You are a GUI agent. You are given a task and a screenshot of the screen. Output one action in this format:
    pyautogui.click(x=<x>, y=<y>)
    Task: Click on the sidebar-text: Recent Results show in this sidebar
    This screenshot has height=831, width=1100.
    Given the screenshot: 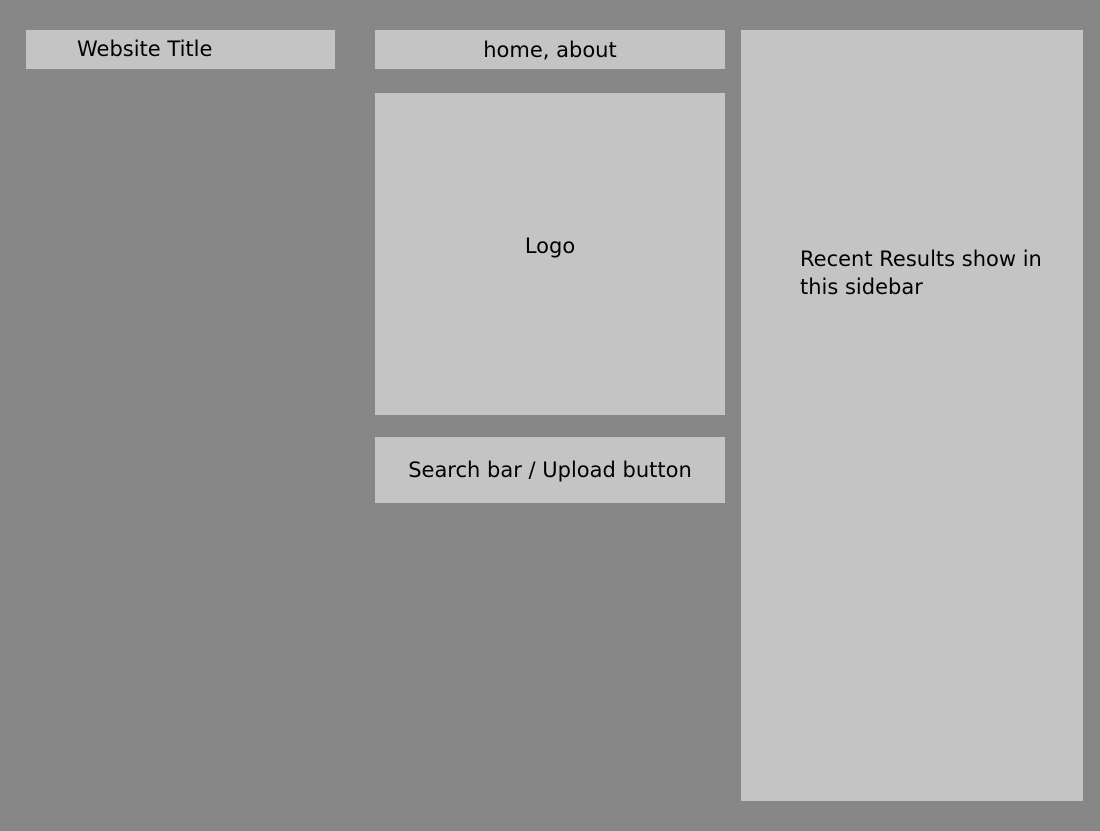 What is the action you would take?
    pyautogui.click(x=921, y=273)
    